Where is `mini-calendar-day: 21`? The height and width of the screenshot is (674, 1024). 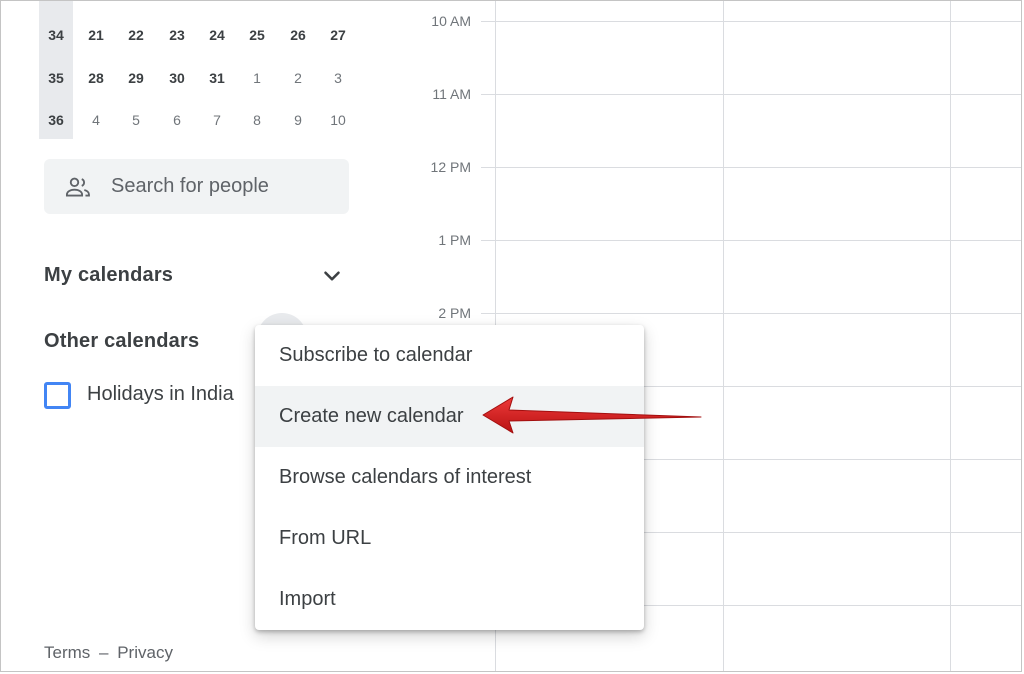
mini-calendar-day: 21 is located at coordinates (96, 34).